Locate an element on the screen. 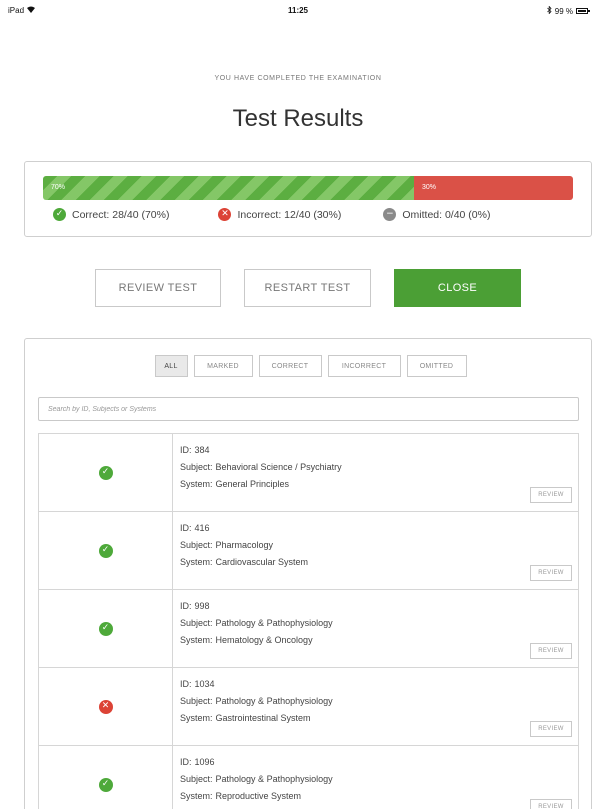 Image resolution: width=596 pixels, height=809 pixels. minus-circle-icon: − is located at coordinates (390, 214).